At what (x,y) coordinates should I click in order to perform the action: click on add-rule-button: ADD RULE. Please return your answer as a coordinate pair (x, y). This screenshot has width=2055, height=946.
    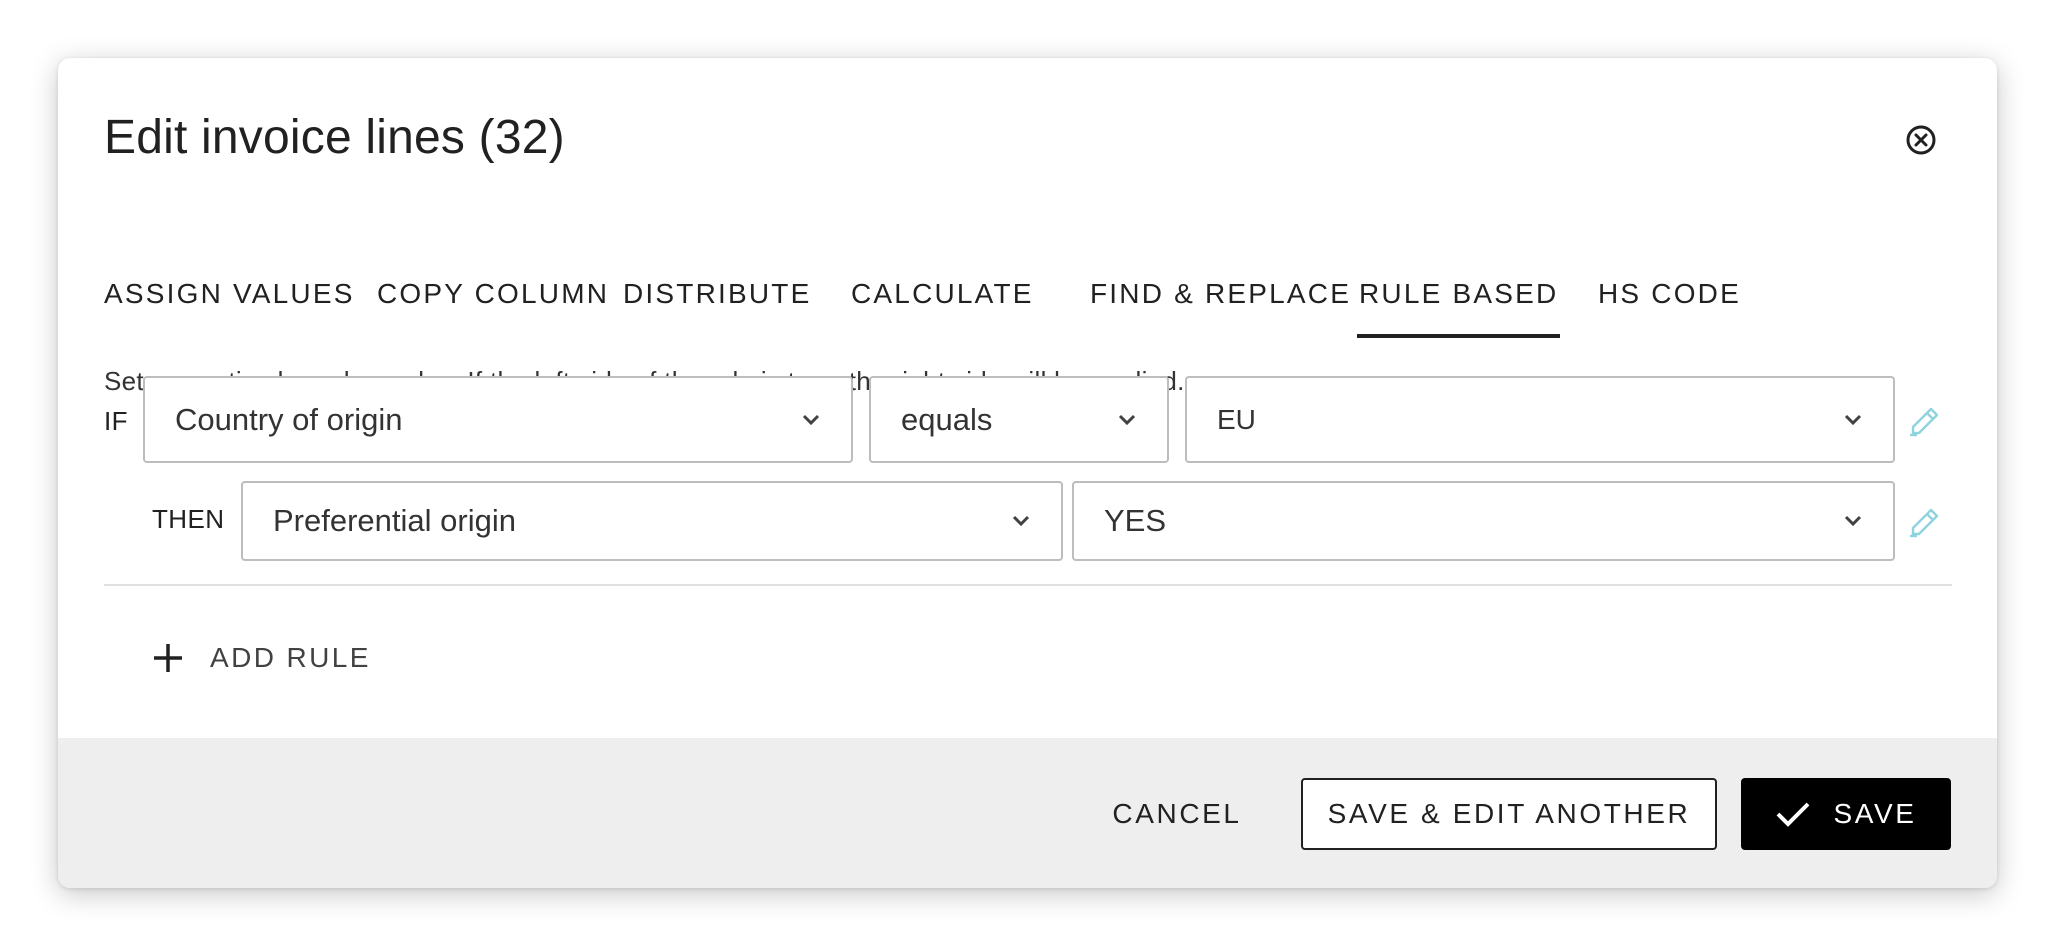
    Looking at the image, I should click on (261, 658).